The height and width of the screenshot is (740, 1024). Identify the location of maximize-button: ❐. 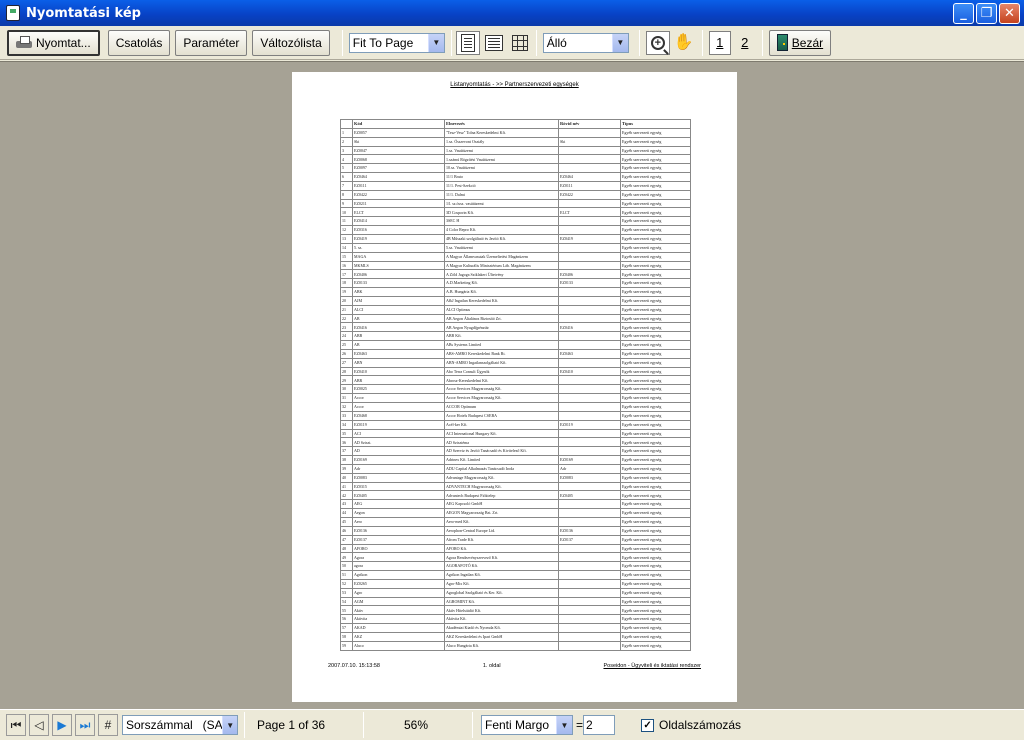
(986, 13).